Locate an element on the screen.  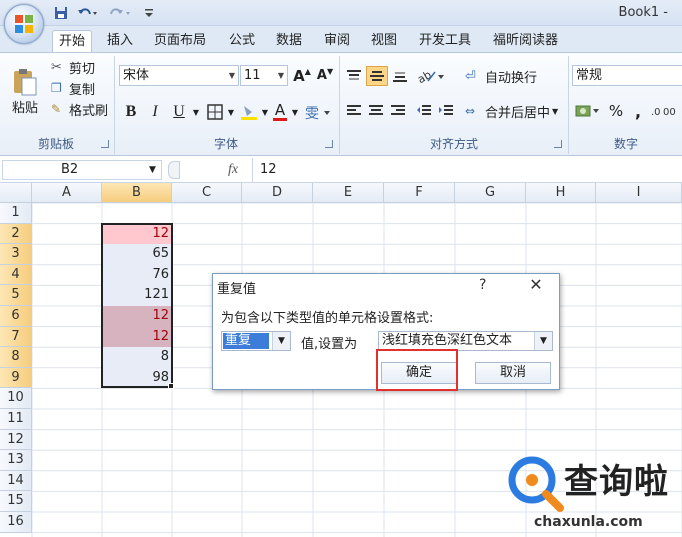
column-header-b: B is located at coordinates (137, 193).